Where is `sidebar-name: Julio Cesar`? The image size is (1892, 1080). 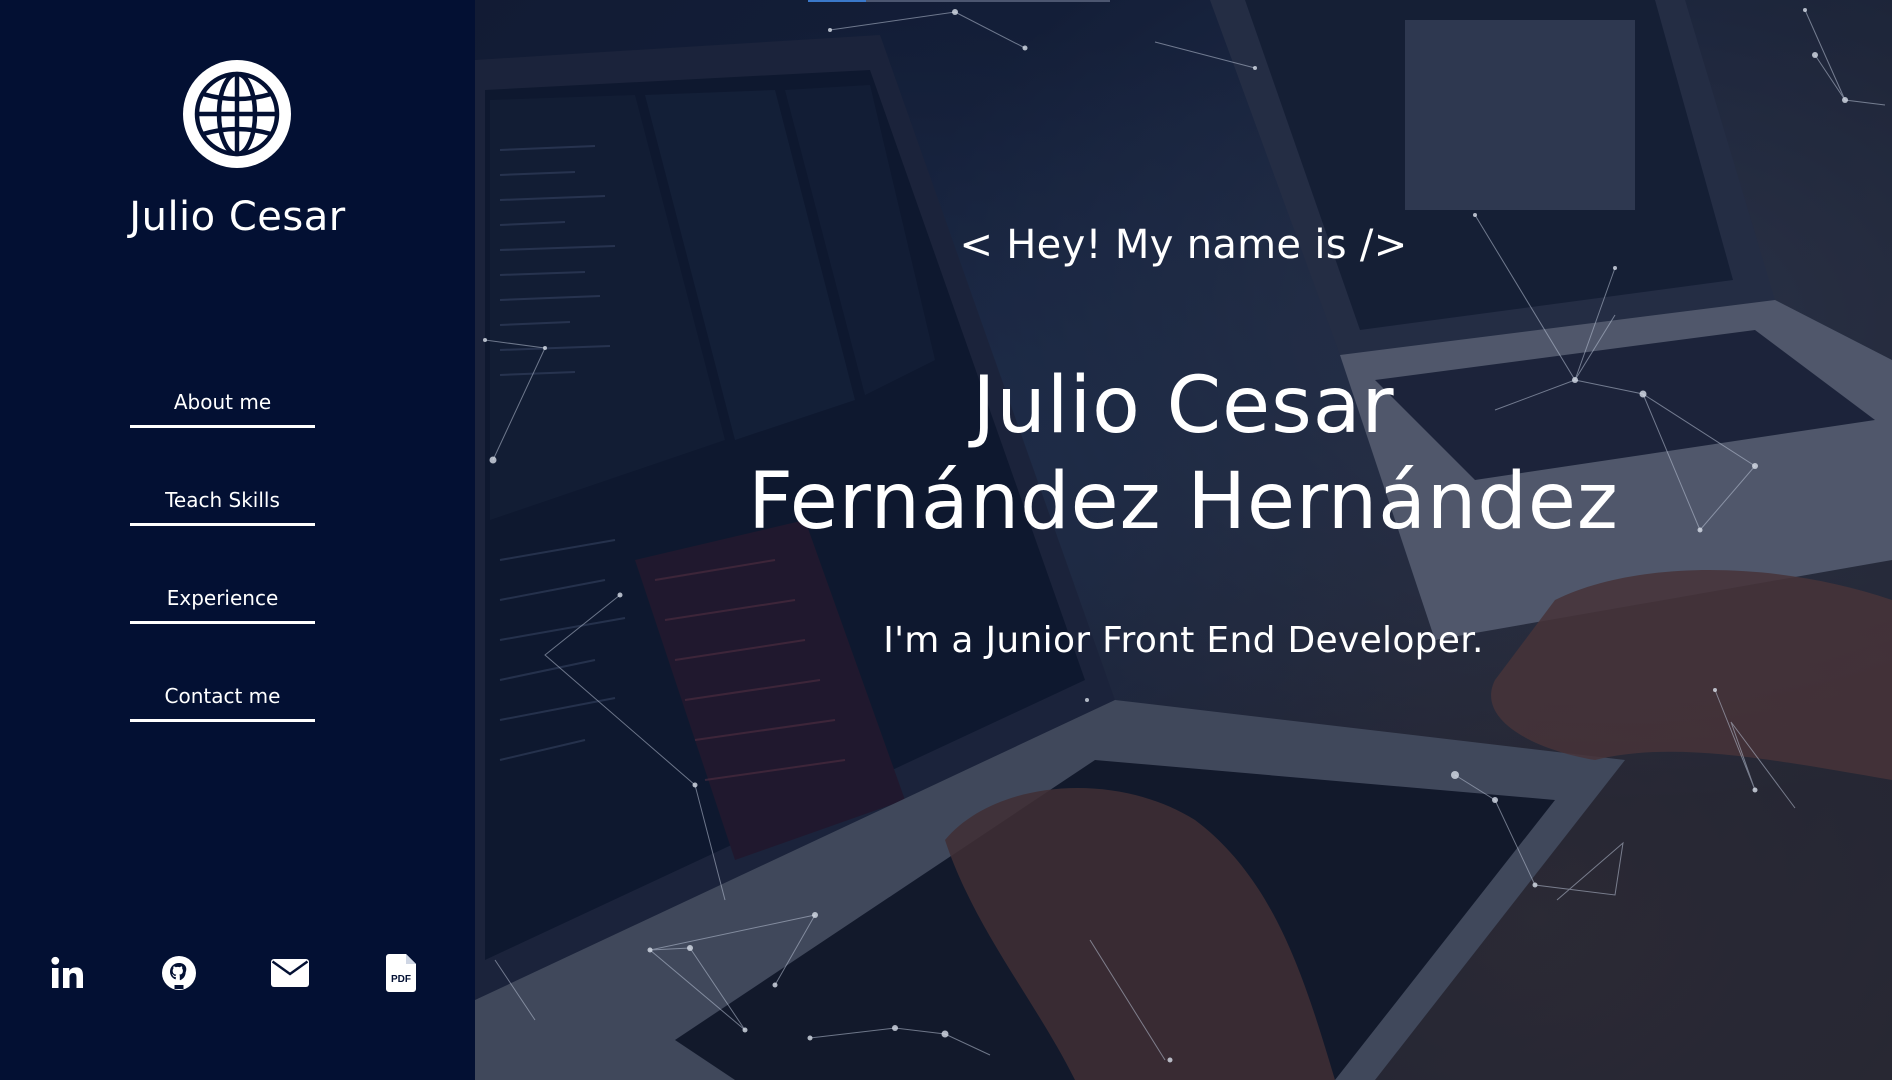 sidebar-name: Julio Cesar is located at coordinates (237, 217).